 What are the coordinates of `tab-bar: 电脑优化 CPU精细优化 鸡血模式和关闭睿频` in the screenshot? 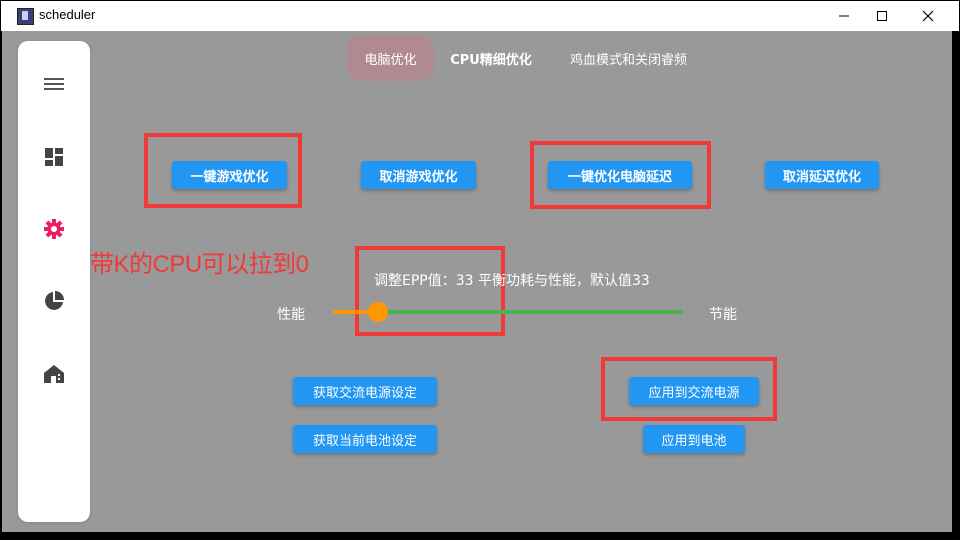 It's located at (480, 58).